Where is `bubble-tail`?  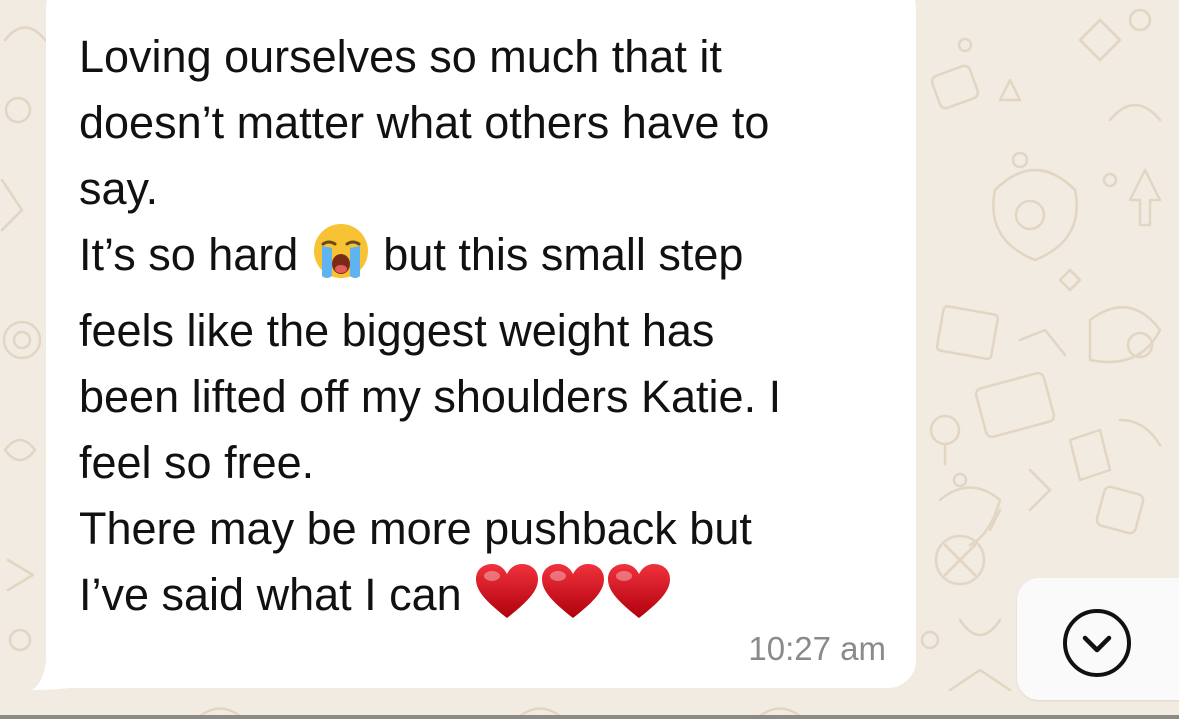 bubble-tail is located at coordinates (51, 675).